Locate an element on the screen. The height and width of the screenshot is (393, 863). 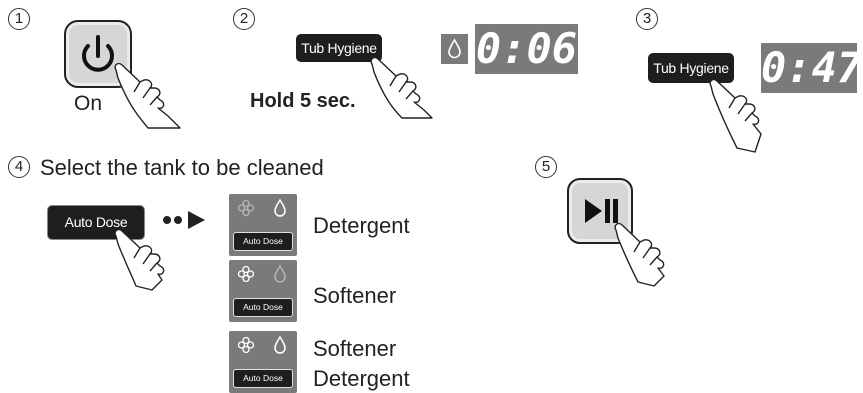
step-number-3: 3 is located at coordinates (647, 19).